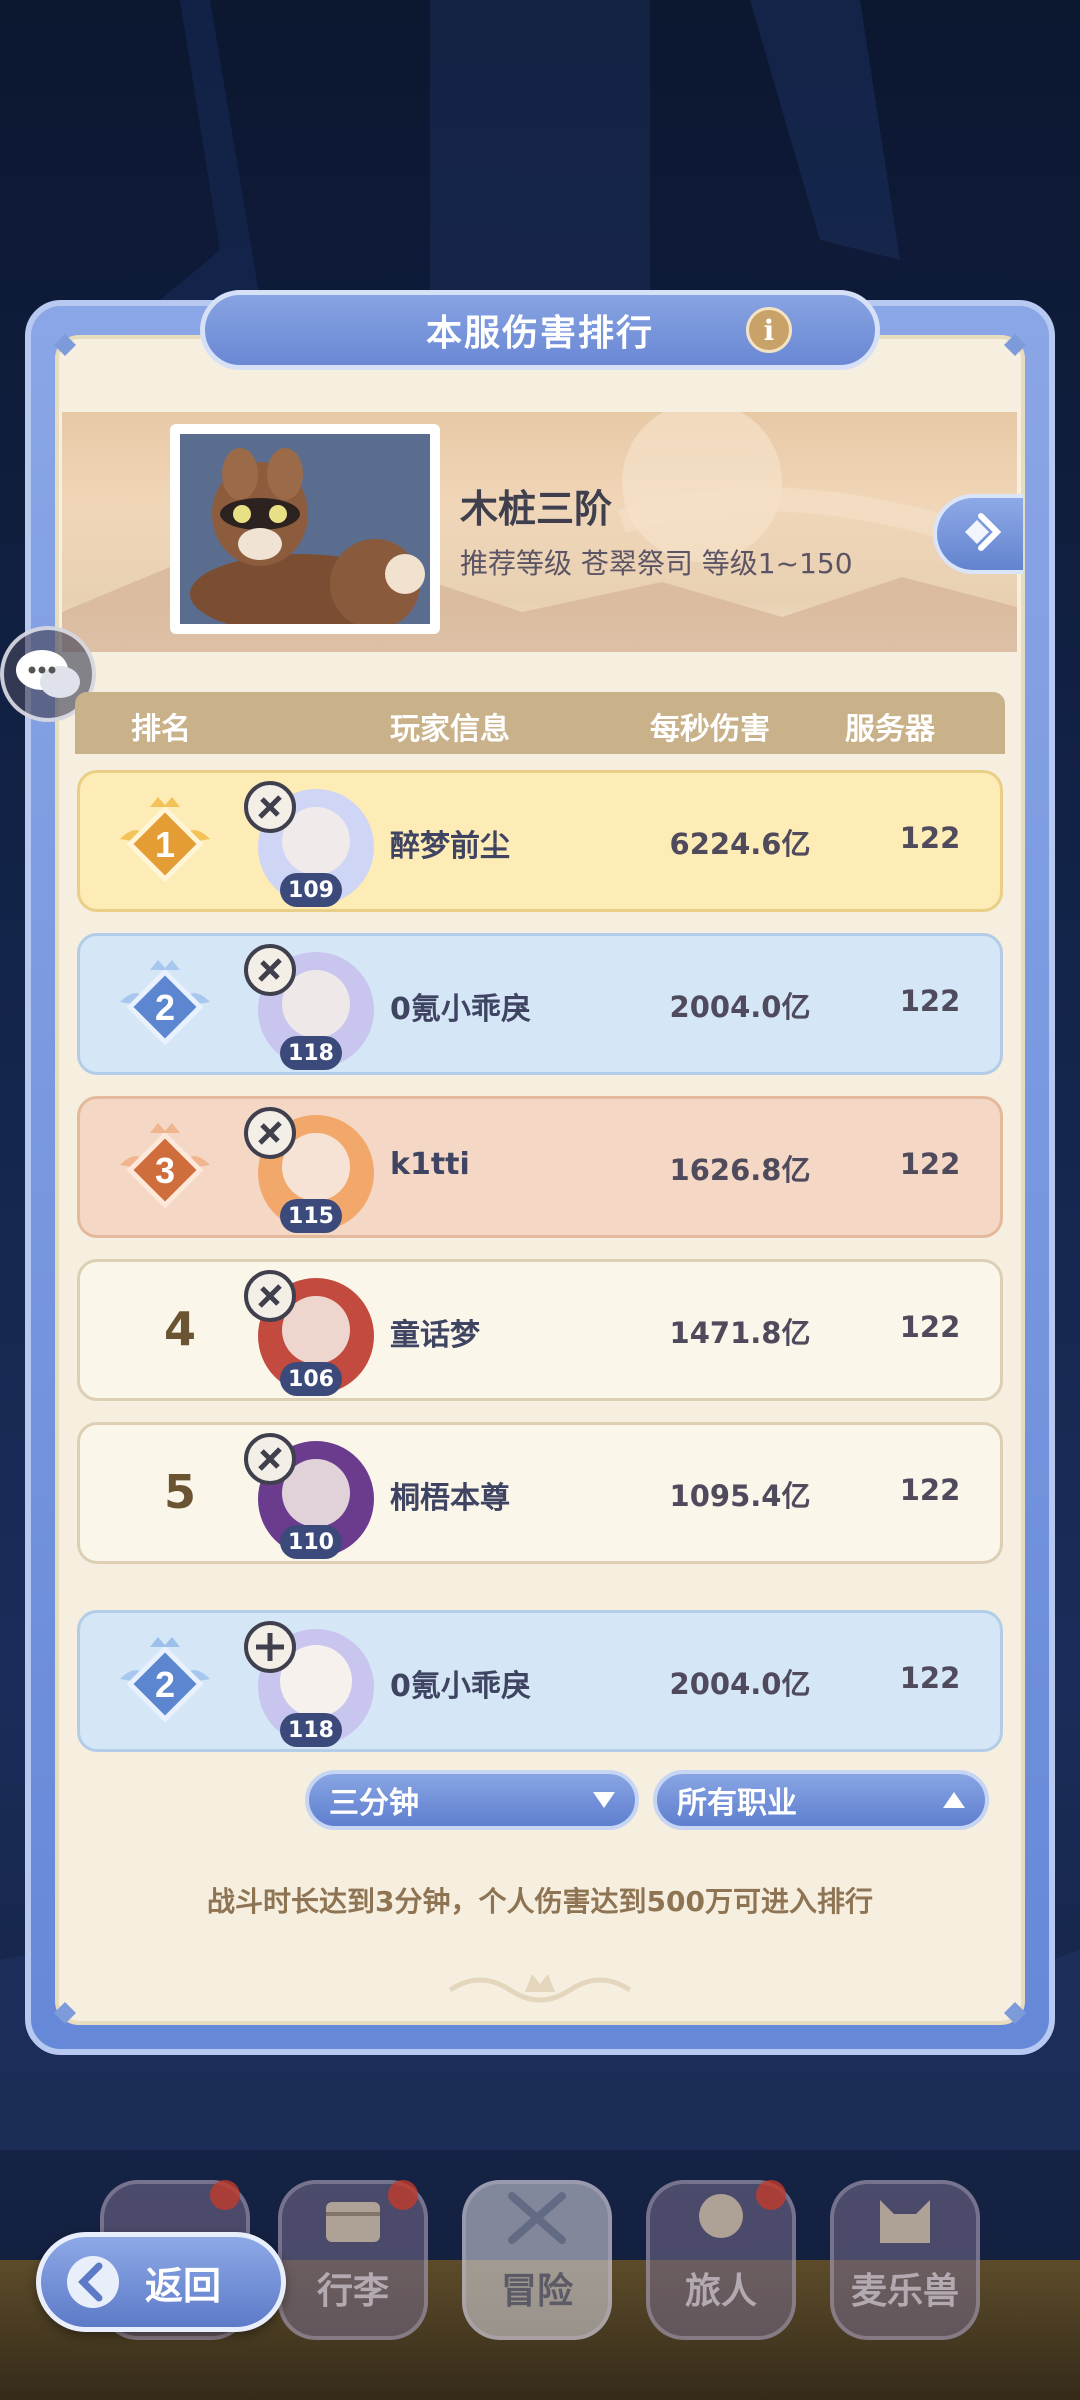  What do you see at coordinates (904, 2291) in the screenshot?
I see `tab-pet-label: 麦乐兽` at bounding box center [904, 2291].